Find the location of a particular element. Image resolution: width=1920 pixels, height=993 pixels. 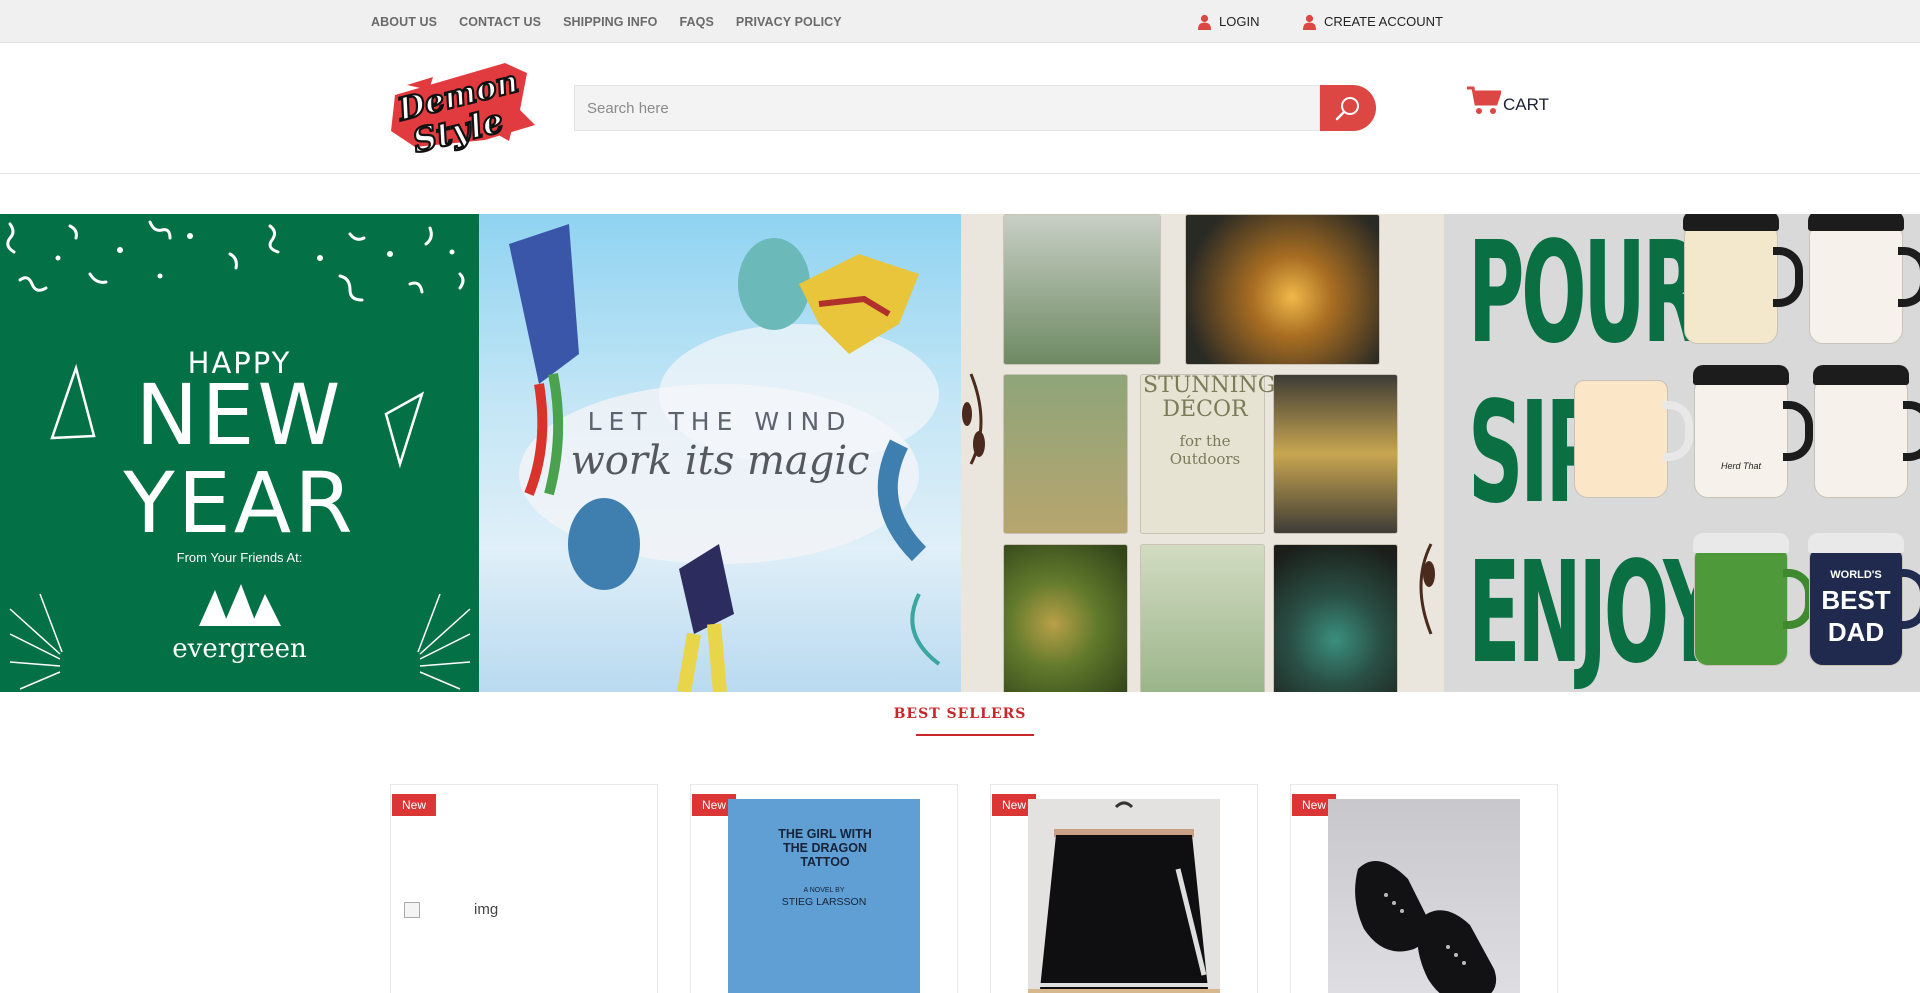

mug-cats is located at coordinates (1866, 431).